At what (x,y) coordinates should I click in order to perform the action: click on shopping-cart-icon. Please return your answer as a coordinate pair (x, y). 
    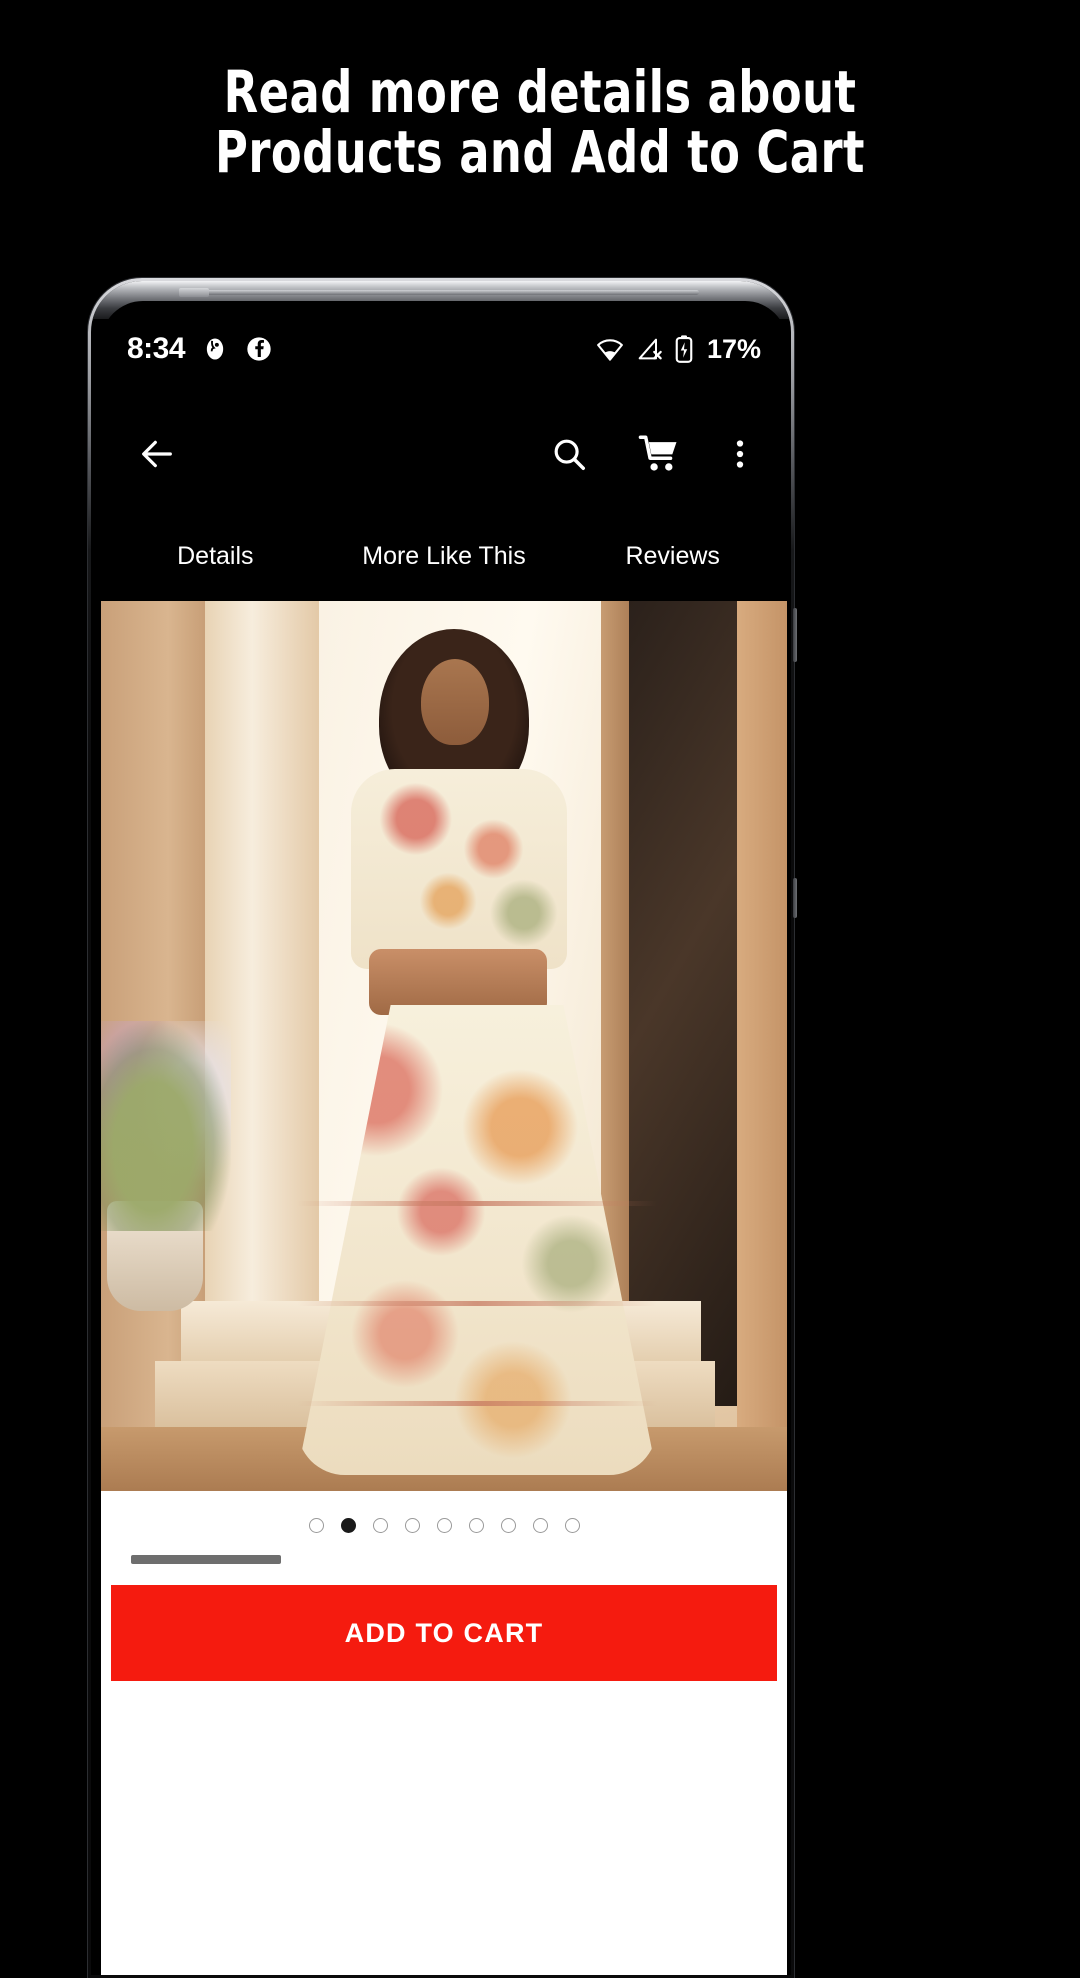
    Looking at the image, I should click on (657, 453).